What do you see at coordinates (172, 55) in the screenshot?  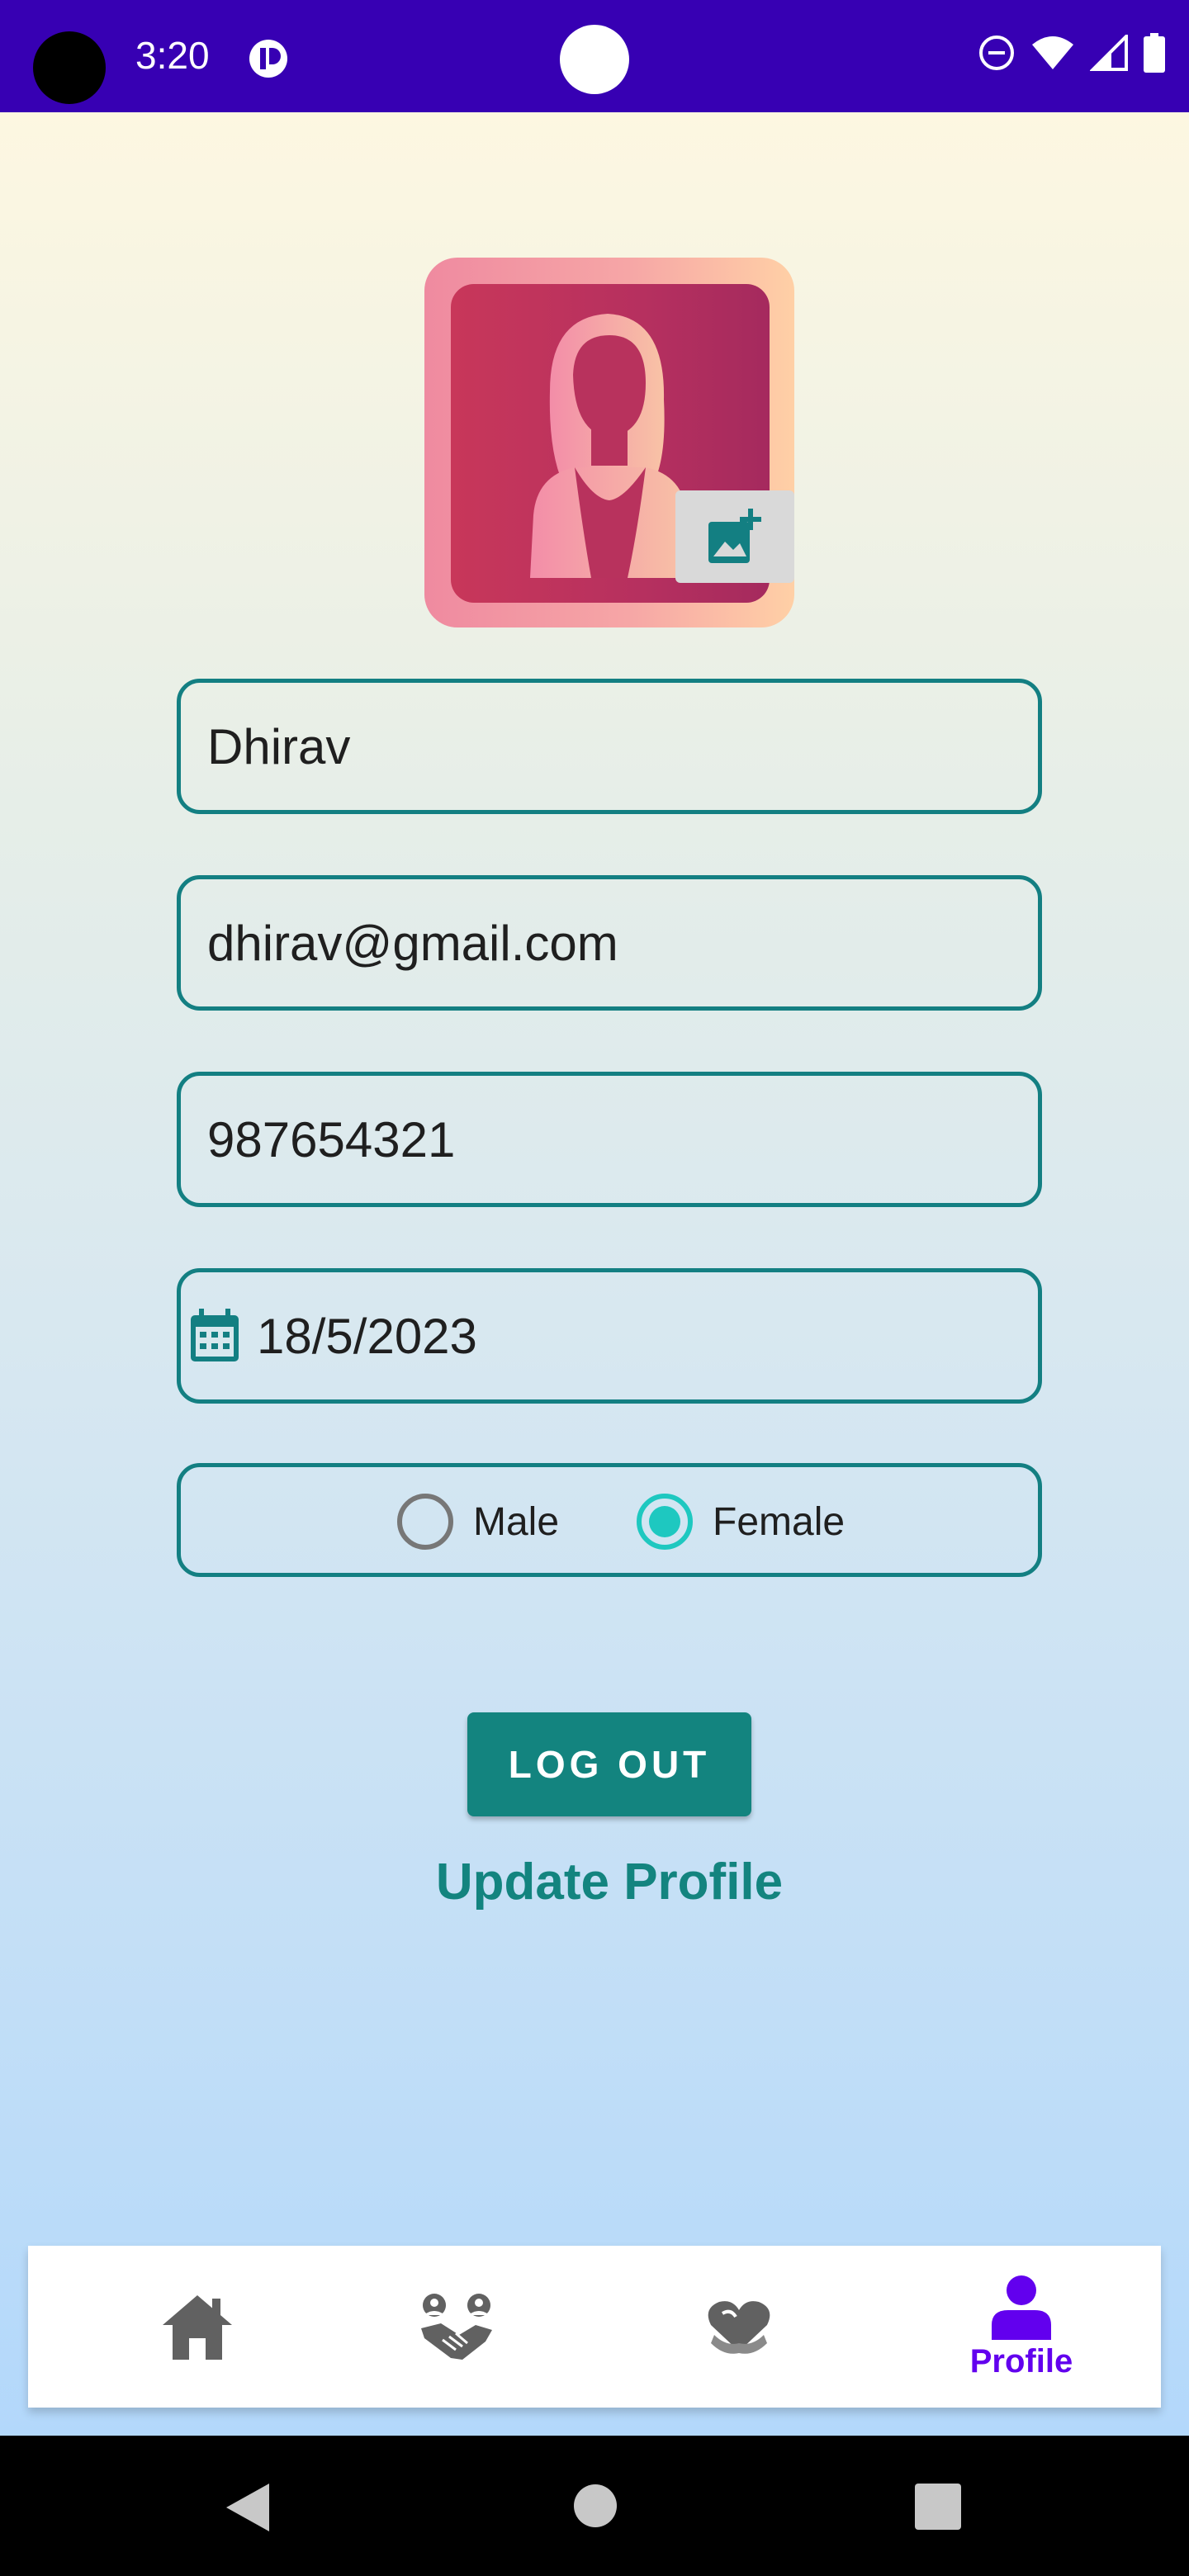 I see `status-time: 3:20` at bounding box center [172, 55].